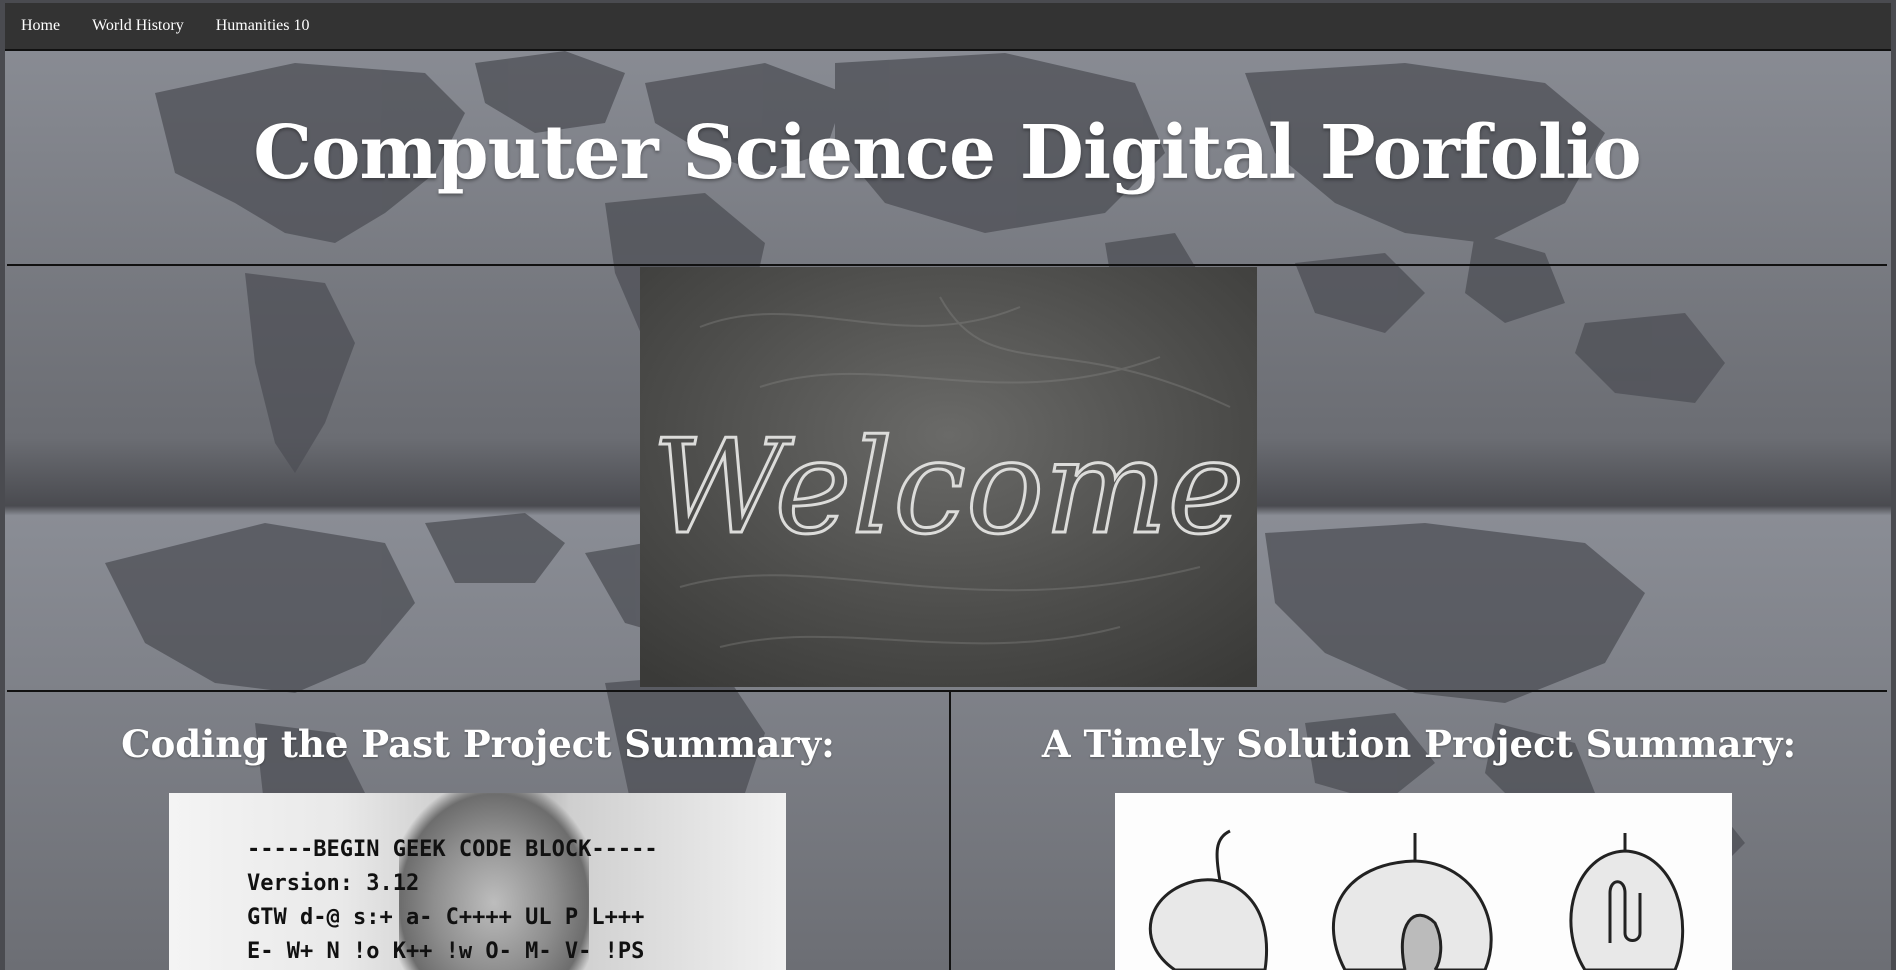  I want to click on page-title: Computer Science Digital Porfolio, so click(947, 152).